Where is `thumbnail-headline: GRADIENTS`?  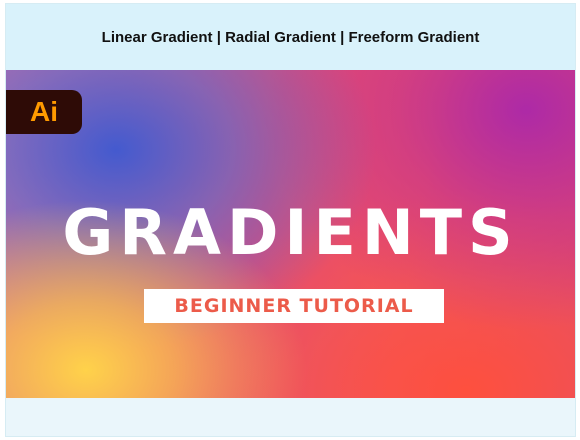
thumbnail-headline: GRADIENTS is located at coordinates (290, 232).